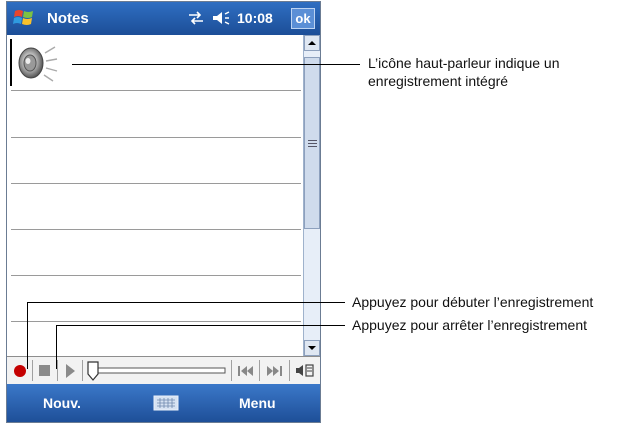  What do you see at coordinates (470, 325) in the screenshot?
I see `stop-callout: Appuyez pour arrêter l’enregistrement` at bounding box center [470, 325].